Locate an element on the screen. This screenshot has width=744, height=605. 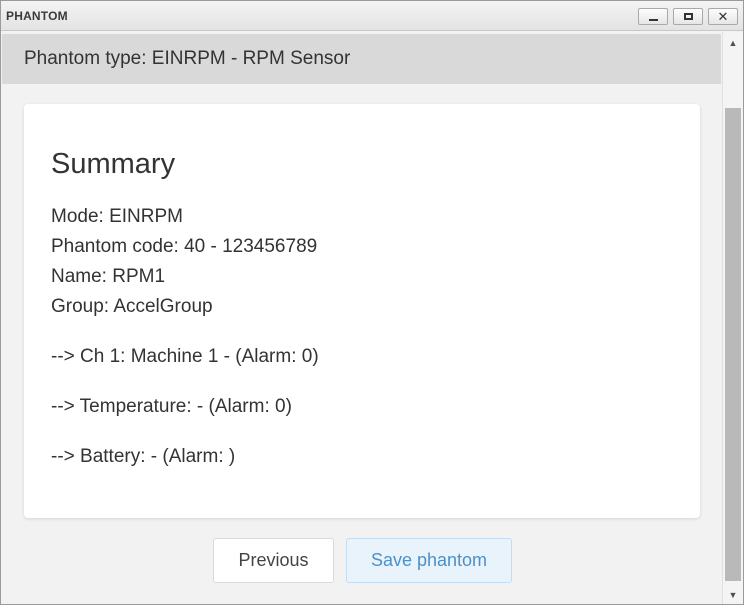
maximize-icon is located at coordinates (688, 16).